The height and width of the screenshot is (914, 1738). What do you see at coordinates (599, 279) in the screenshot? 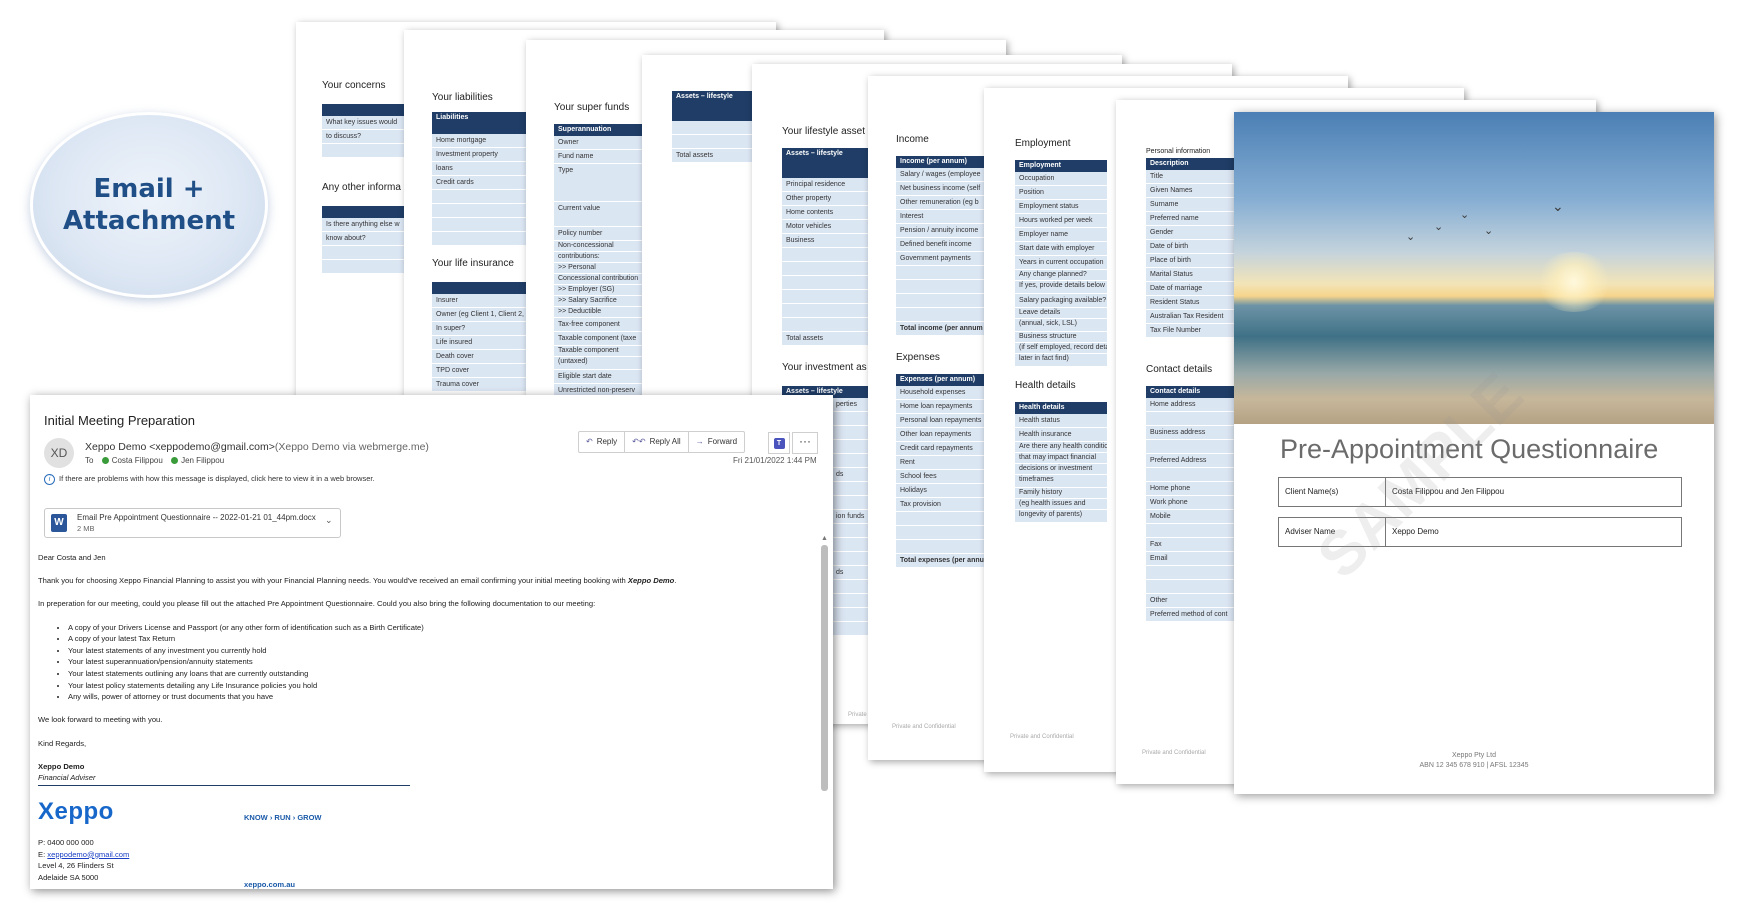
I see `table-row: Concessional contribution` at bounding box center [599, 279].